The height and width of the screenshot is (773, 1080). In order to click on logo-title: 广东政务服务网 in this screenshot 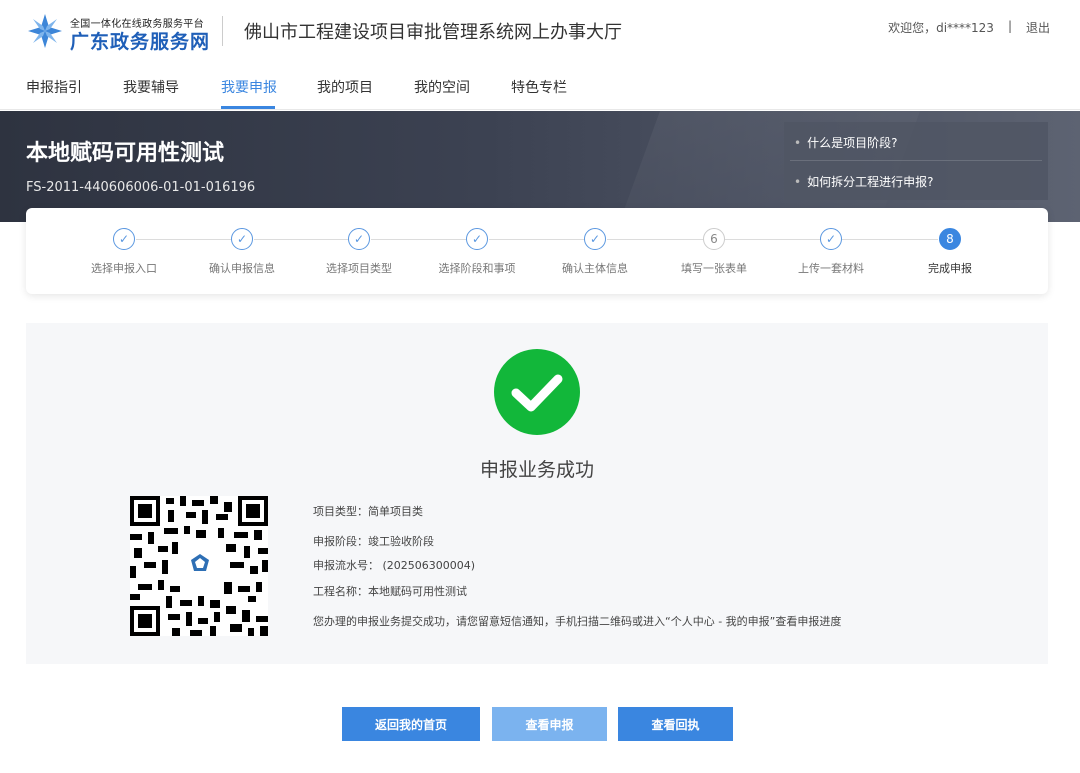, I will do `click(140, 42)`.